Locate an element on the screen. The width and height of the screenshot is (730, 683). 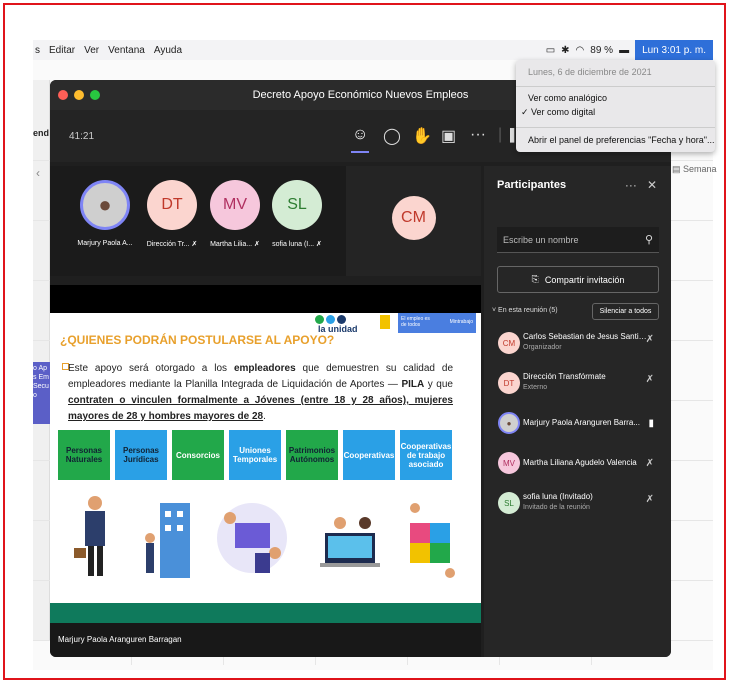
share-invite-button: ⎘ Compartir invitación is located at coordinates (578, 279).